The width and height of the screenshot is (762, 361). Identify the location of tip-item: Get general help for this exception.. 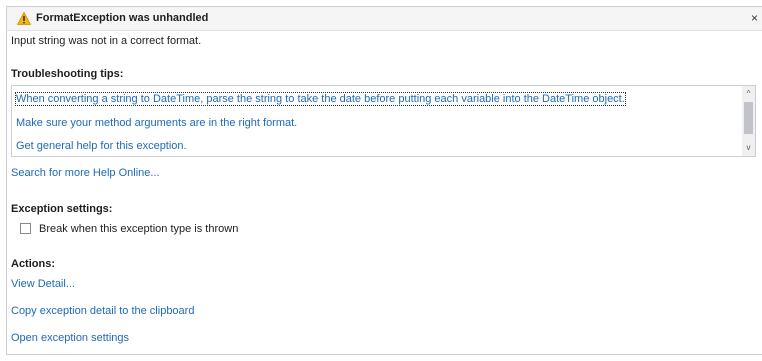
(101, 146).